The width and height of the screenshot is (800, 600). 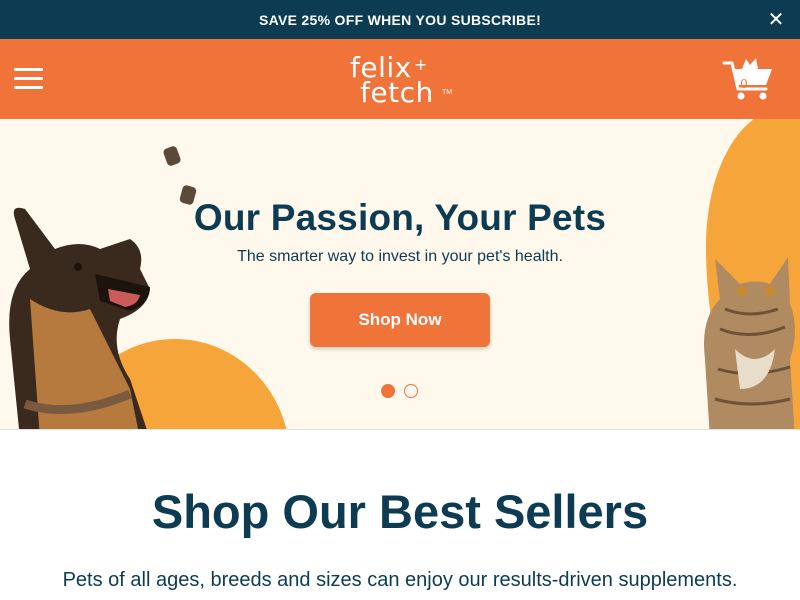 I want to click on promo-text: SAVE 25% OFF WHEN YOU SUBSCRIBE!, so click(x=400, y=19).